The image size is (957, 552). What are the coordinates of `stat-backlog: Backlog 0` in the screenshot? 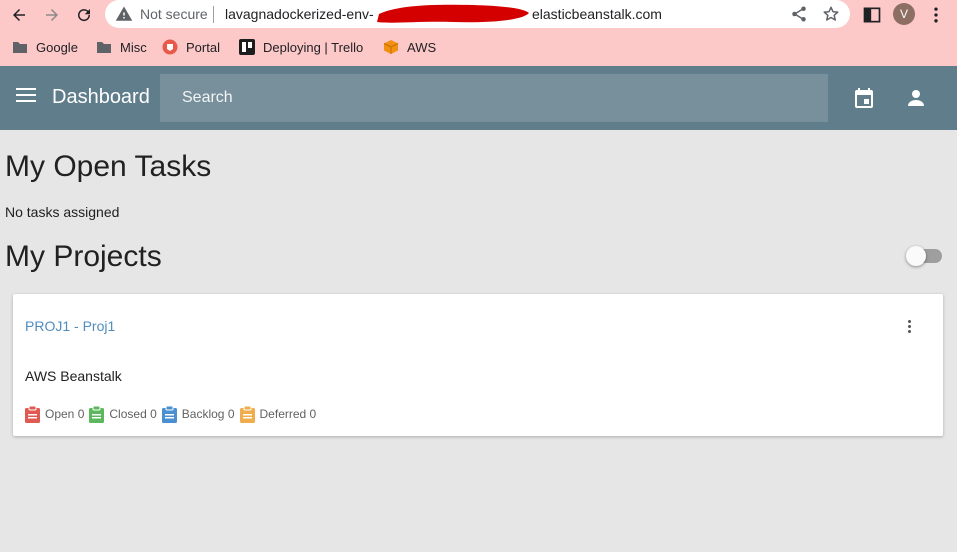 It's located at (198, 414).